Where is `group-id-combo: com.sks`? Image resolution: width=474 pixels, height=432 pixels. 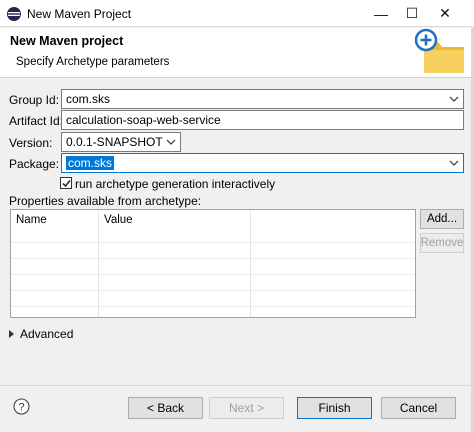 group-id-combo: com.sks is located at coordinates (262, 99).